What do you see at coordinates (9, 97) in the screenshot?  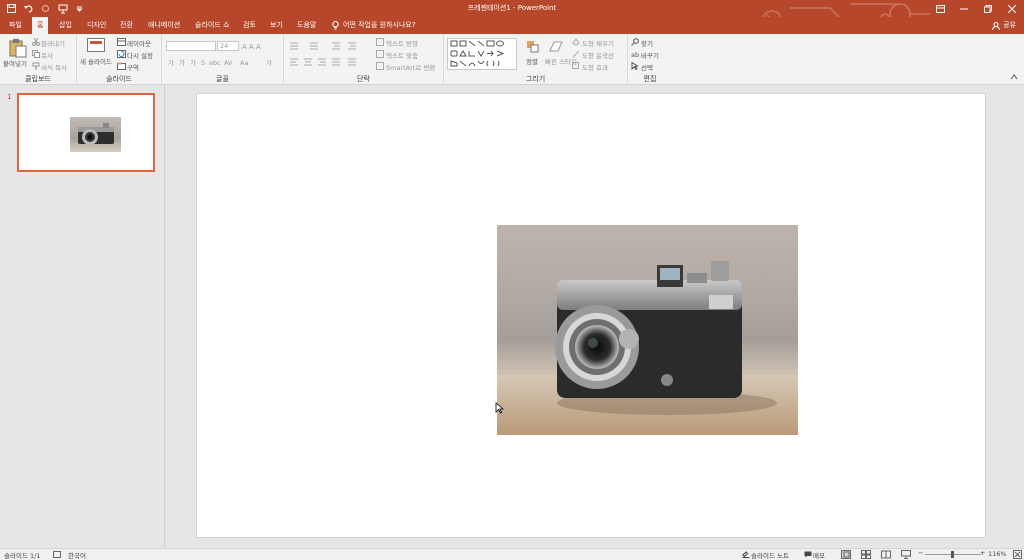 I see `slide-number: 1` at bounding box center [9, 97].